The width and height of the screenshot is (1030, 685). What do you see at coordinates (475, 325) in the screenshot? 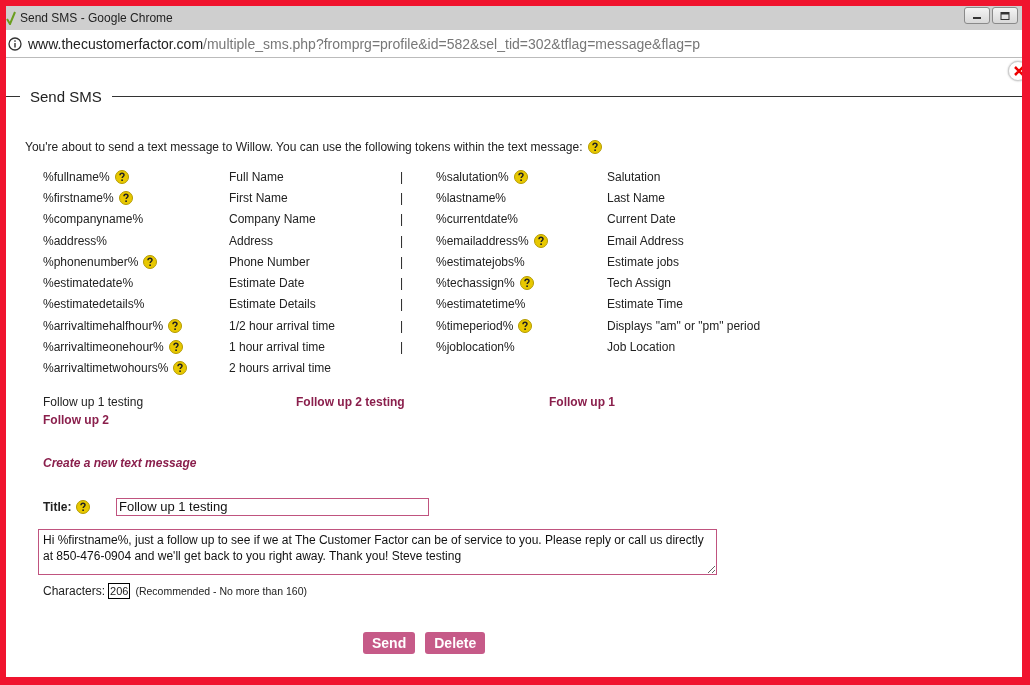
I see `token-name: %timeperiod%` at bounding box center [475, 325].